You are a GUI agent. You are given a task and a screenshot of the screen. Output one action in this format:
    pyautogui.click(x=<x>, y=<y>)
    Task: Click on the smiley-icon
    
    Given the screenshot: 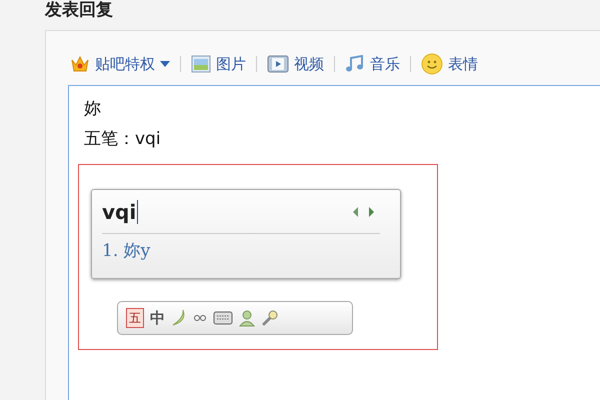 What is the action you would take?
    pyautogui.click(x=432, y=64)
    